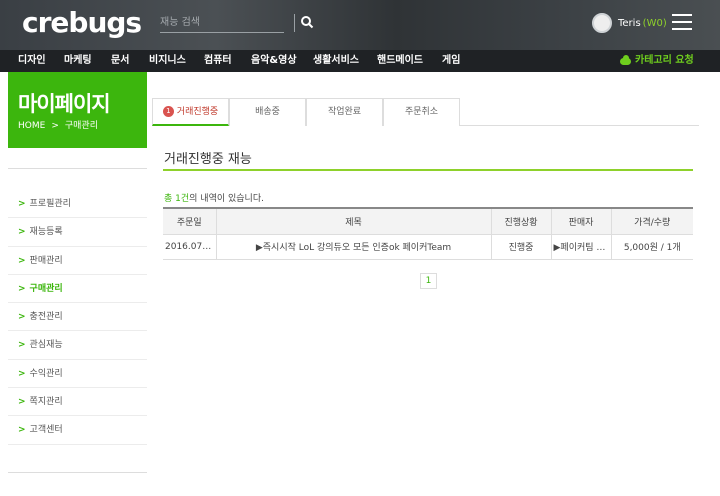  I want to click on table-header-row: 주문일 제목 진행상황 판매자 가격/수량, so click(428, 221).